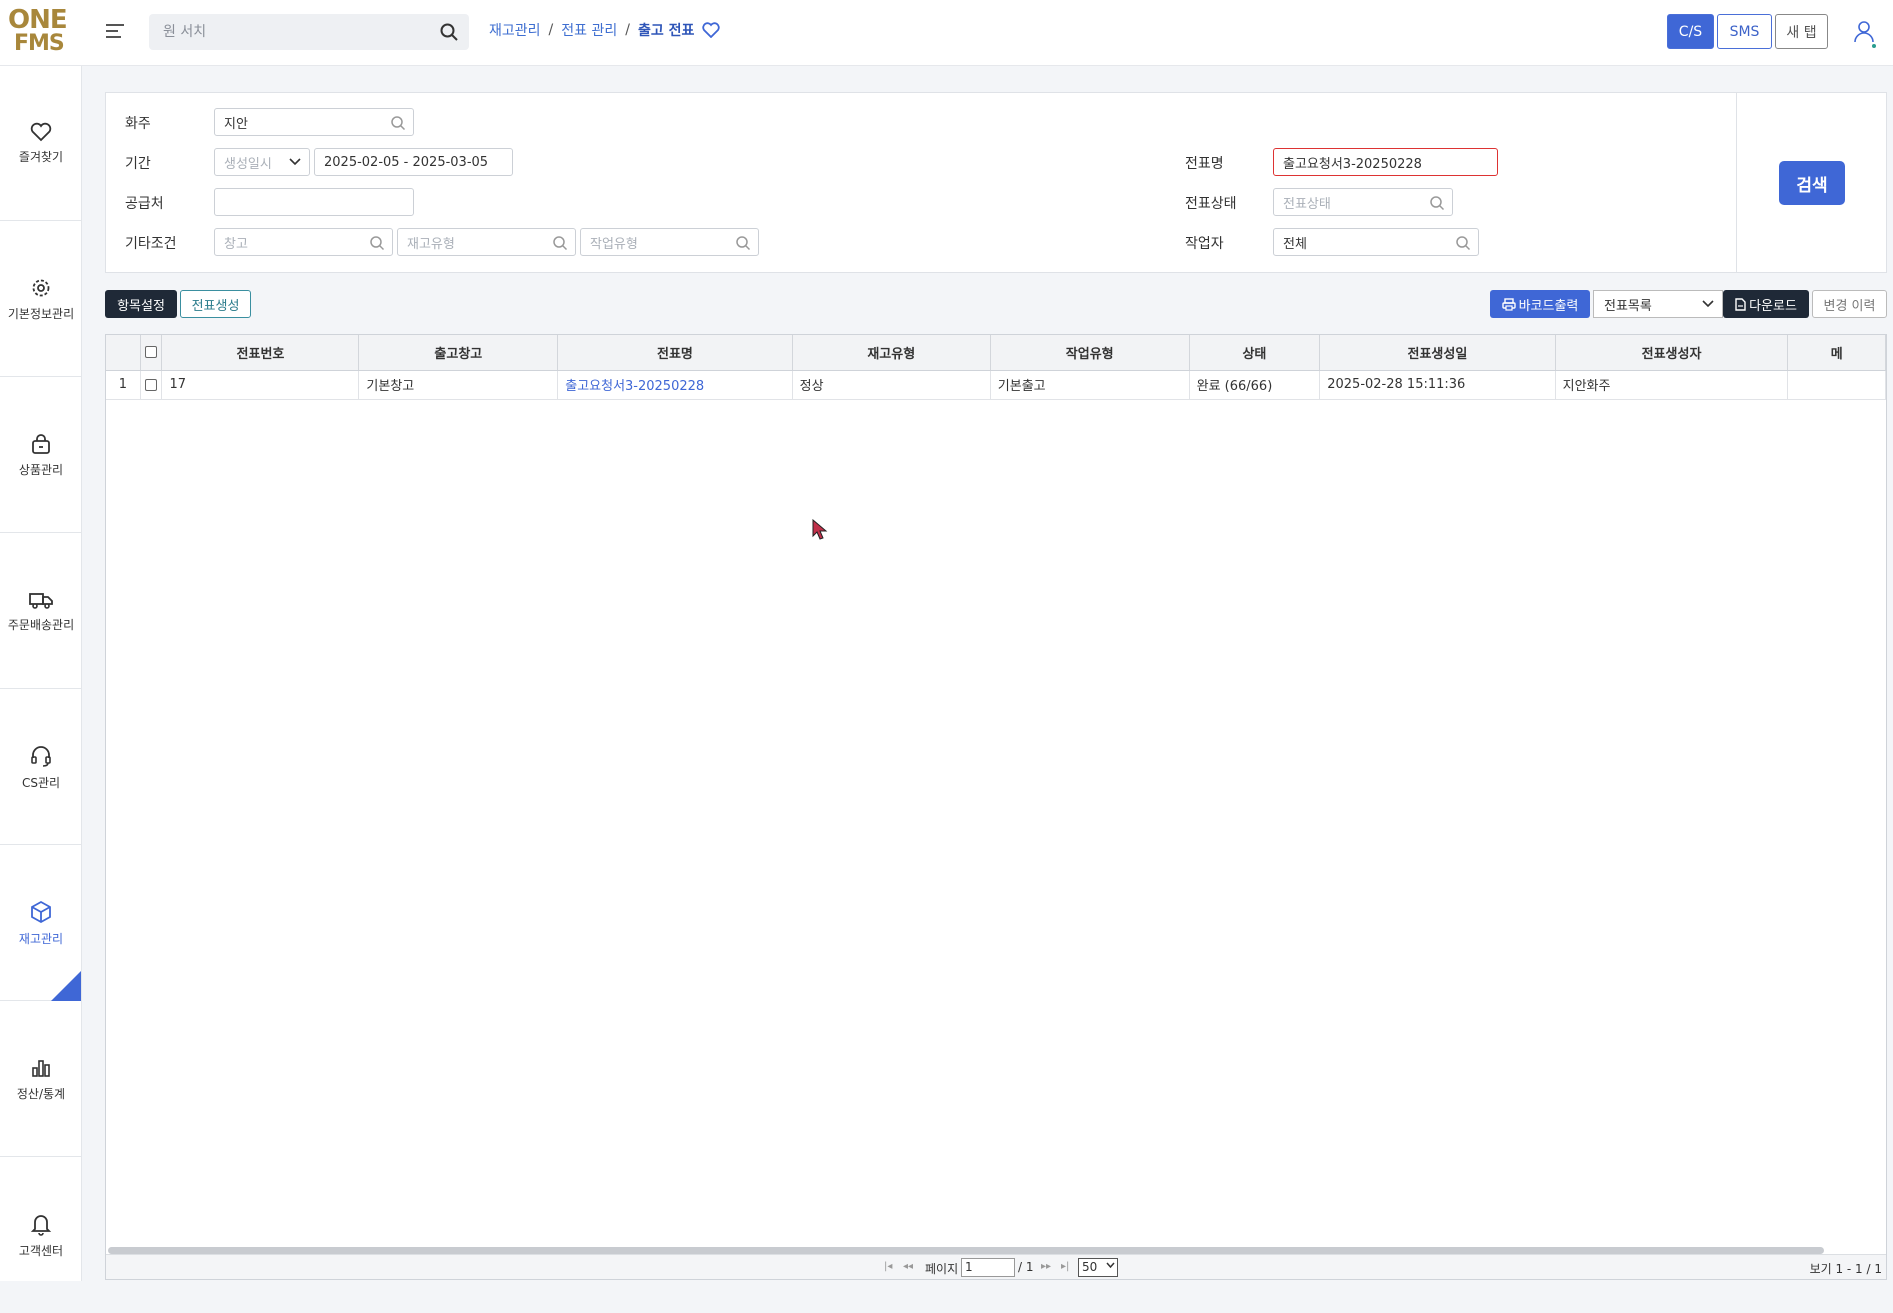  I want to click on mouse-cursor-icon, so click(820, 530).